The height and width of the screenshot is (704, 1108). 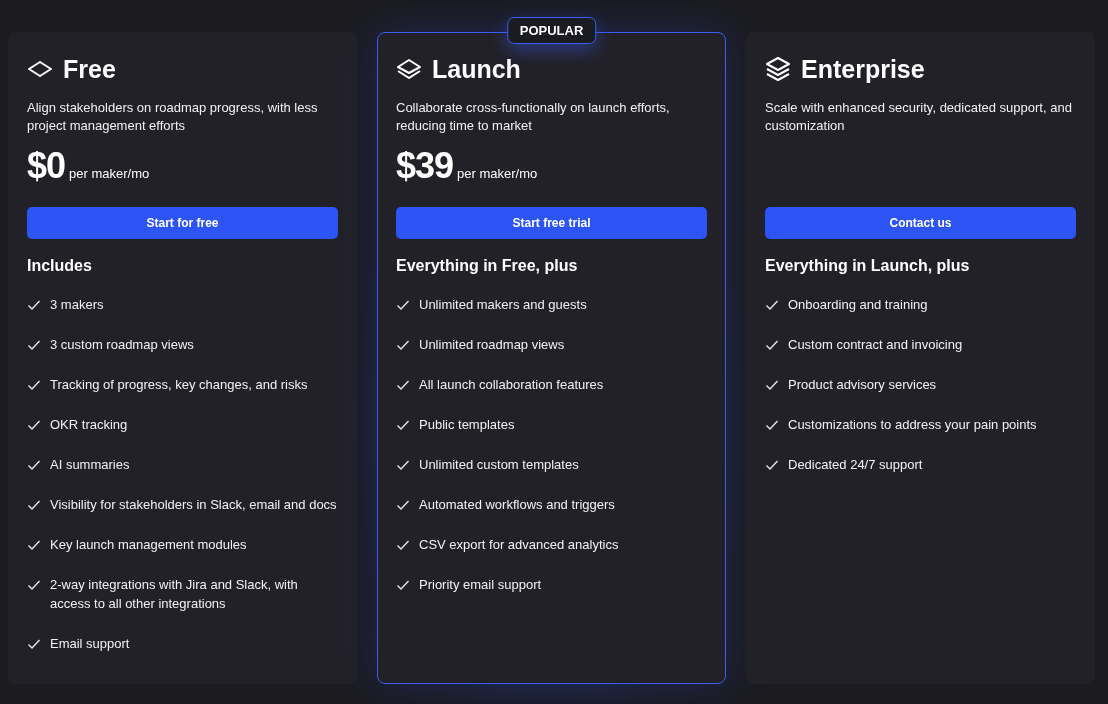 I want to click on feature-text: Email support, so click(x=90, y=644).